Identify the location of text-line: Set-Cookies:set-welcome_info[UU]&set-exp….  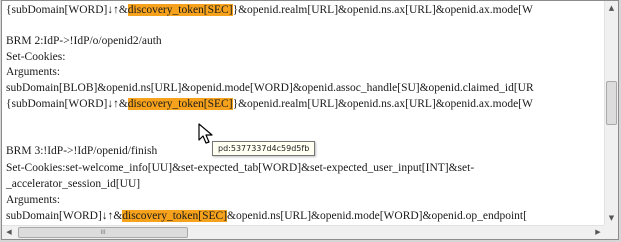
(240, 168).